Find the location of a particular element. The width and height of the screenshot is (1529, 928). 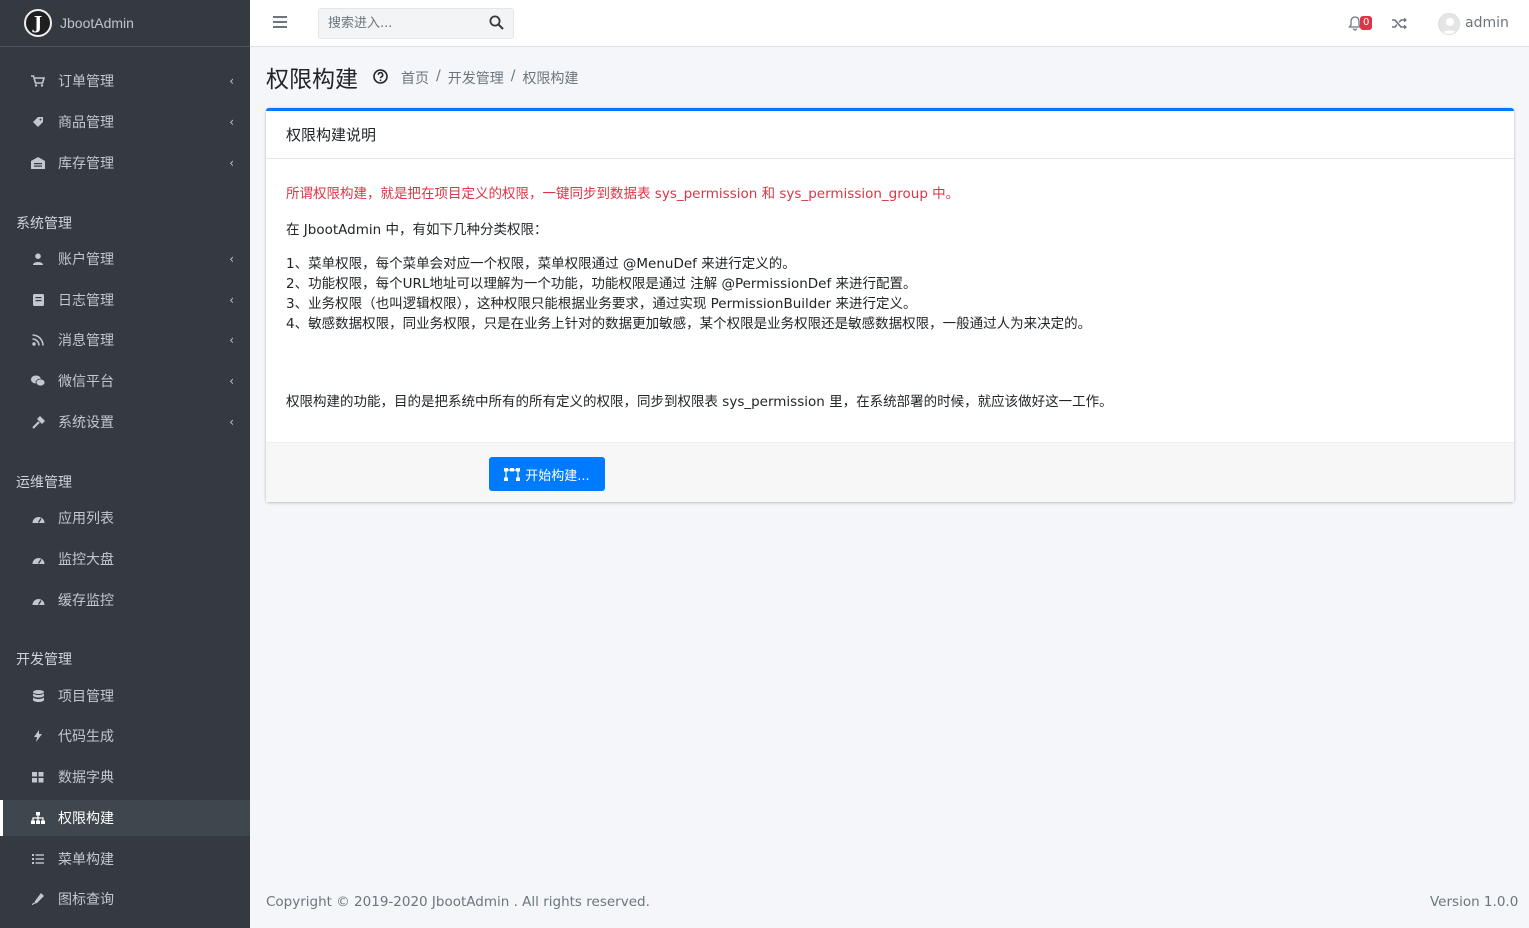

breadcrumb-current: 权限构建 is located at coordinates (550, 79).